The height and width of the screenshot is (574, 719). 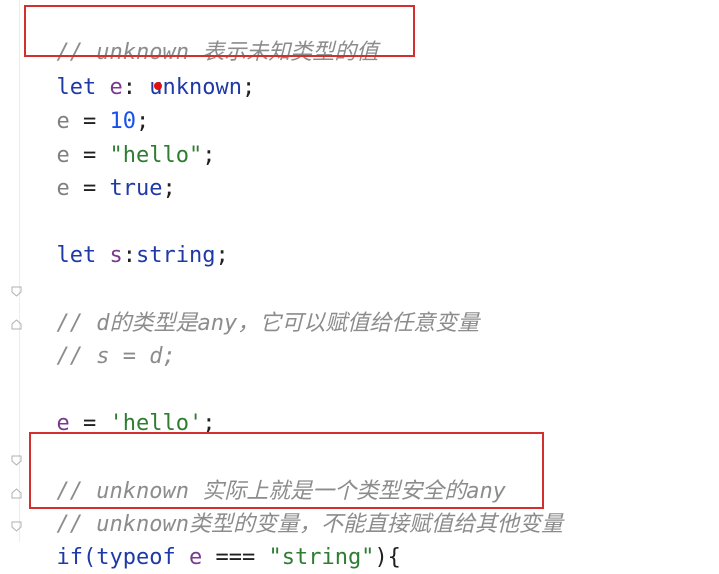 I want to click on code-line-7: // d的类型是any，它可以赋值给任意变量, so click(x=255, y=306).